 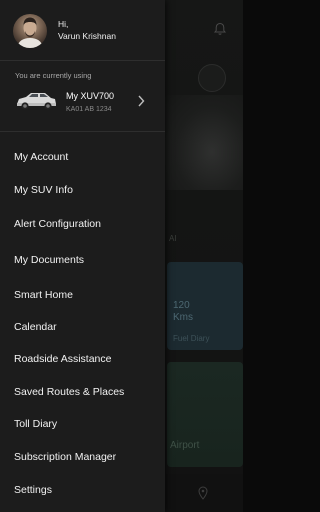 I want to click on car-icon, so click(x=36, y=101).